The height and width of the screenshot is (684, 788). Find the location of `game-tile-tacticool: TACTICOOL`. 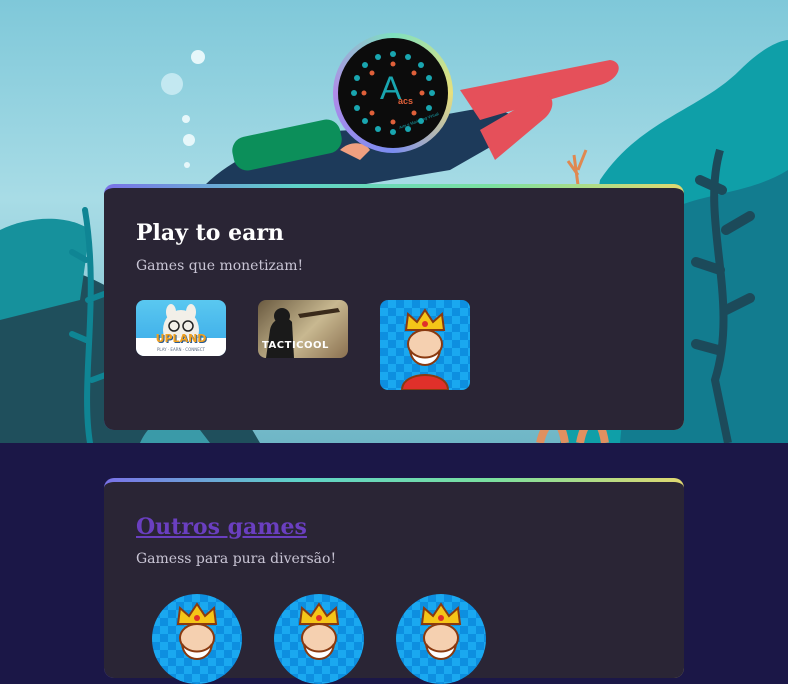

game-tile-tacticool: TACTICOOL is located at coordinates (303, 329).